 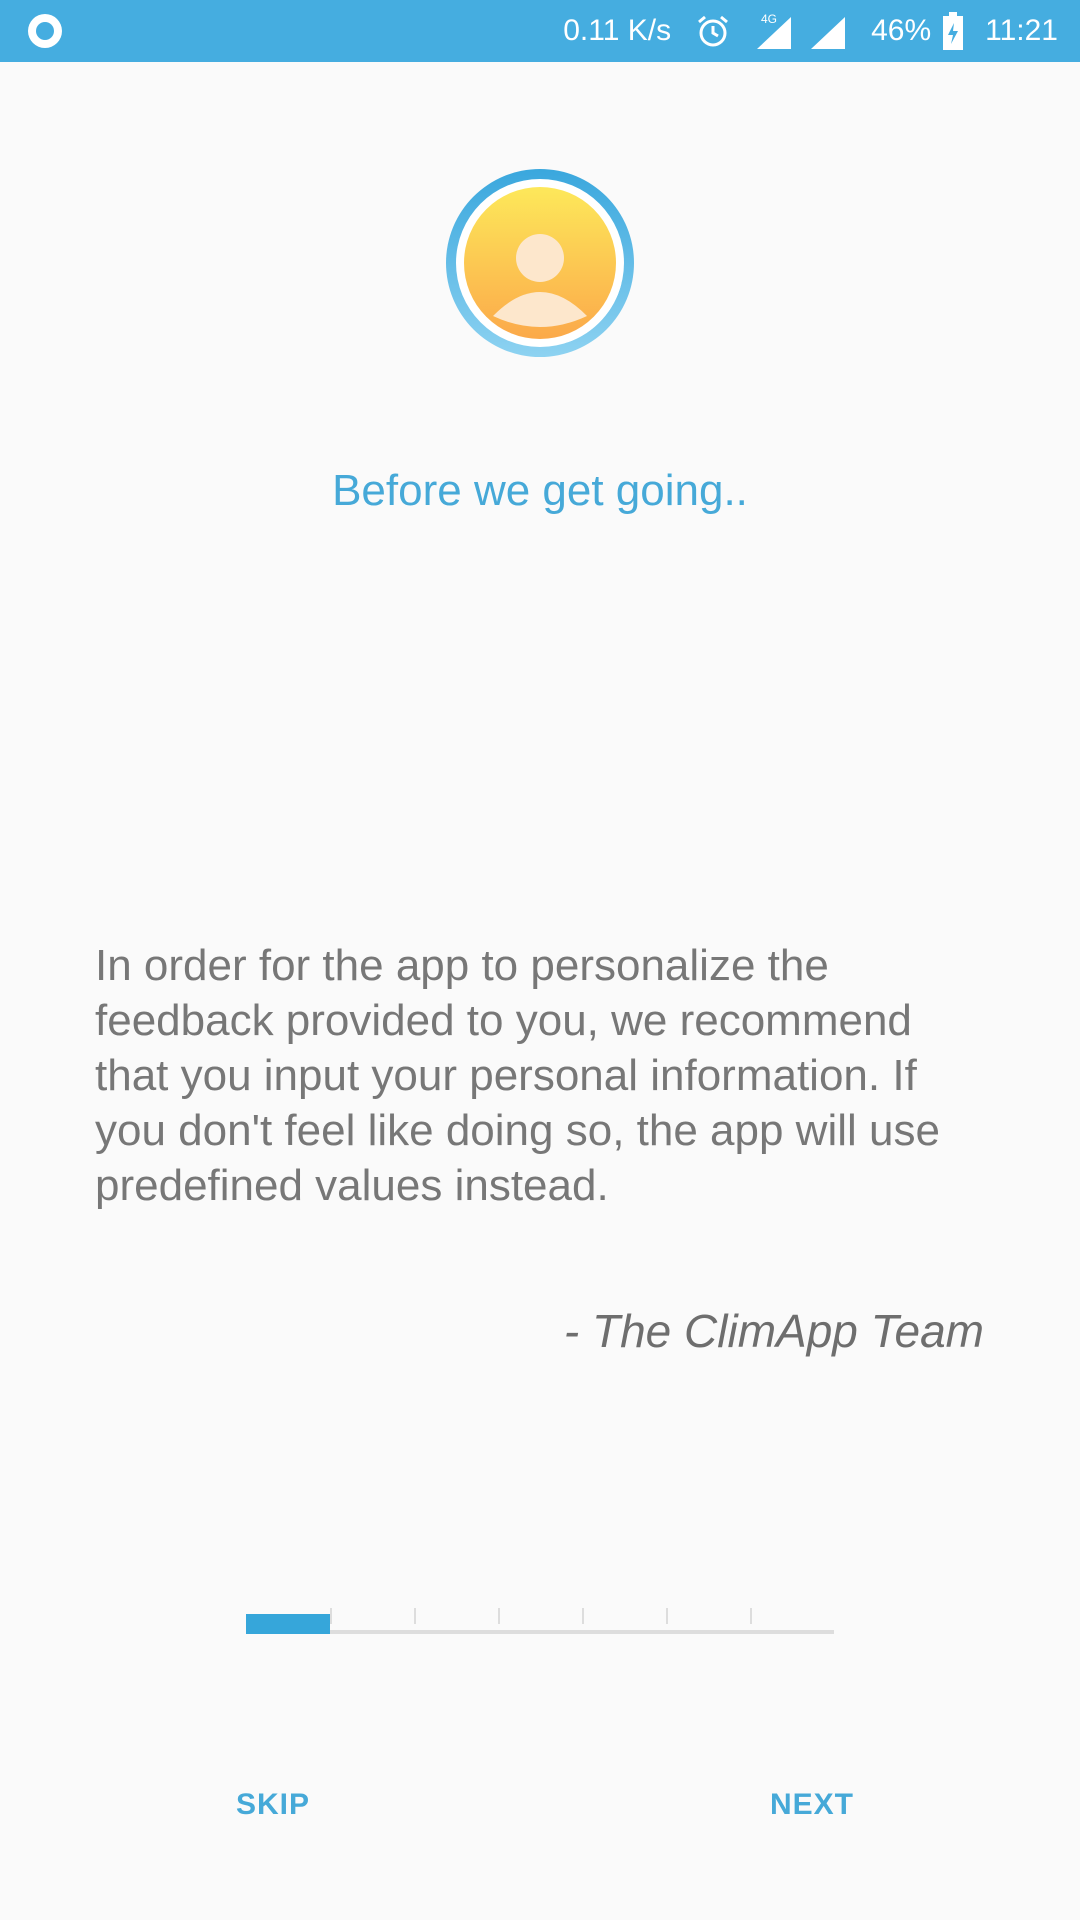 What do you see at coordinates (45, 31) in the screenshot?
I see `circle-dot-icon` at bounding box center [45, 31].